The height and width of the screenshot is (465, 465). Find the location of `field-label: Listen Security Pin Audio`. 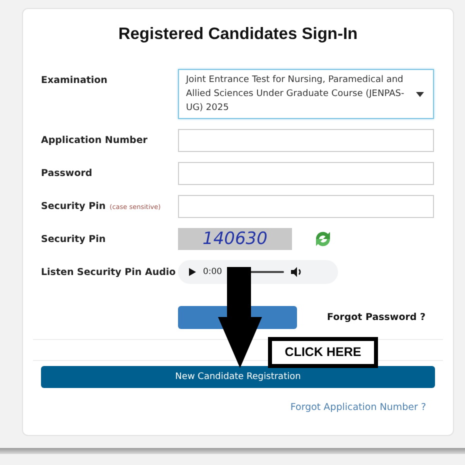

field-label: Listen Security Pin Audio is located at coordinates (108, 272).